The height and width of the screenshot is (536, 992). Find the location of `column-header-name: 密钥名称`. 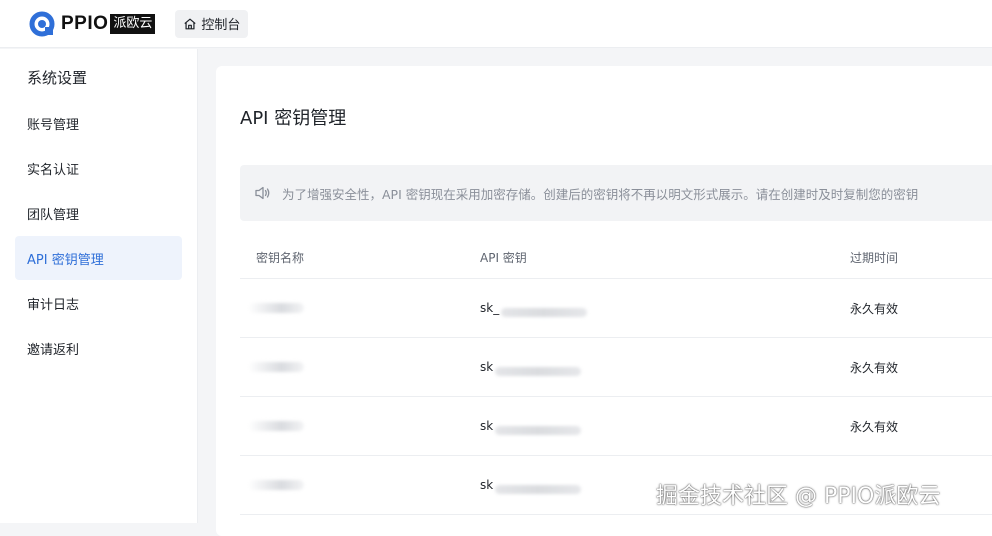

column-header-name: 密钥名称 is located at coordinates (280, 258).